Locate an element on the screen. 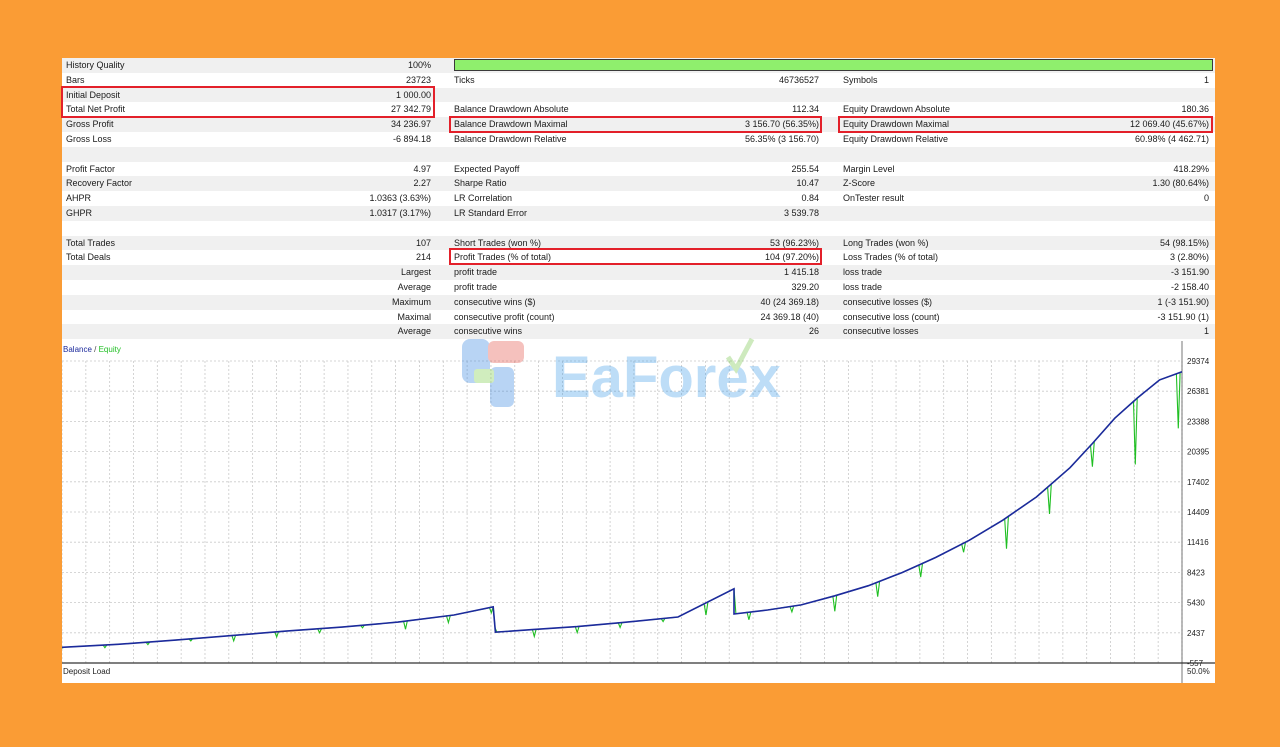  stat-label: GHPR is located at coordinates (79, 213).